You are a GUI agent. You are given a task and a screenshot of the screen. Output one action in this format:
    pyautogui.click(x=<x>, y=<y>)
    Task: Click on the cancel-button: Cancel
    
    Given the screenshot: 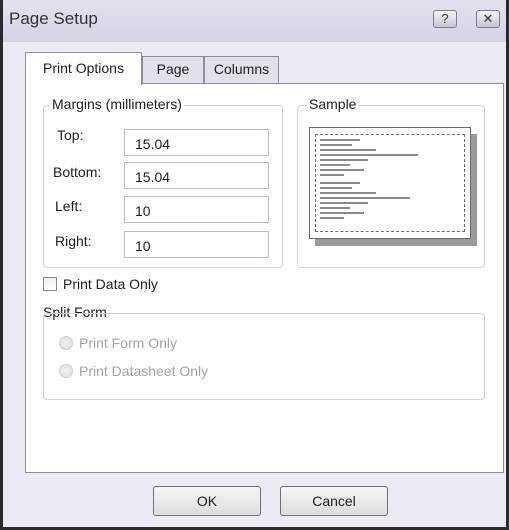 What is the action you would take?
    pyautogui.click(x=334, y=501)
    